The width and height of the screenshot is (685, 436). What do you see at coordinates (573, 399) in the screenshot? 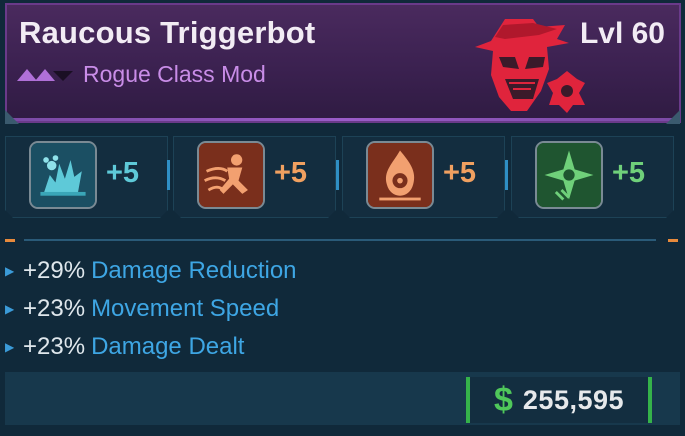
I see `price-value: 255,595` at bounding box center [573, 399].